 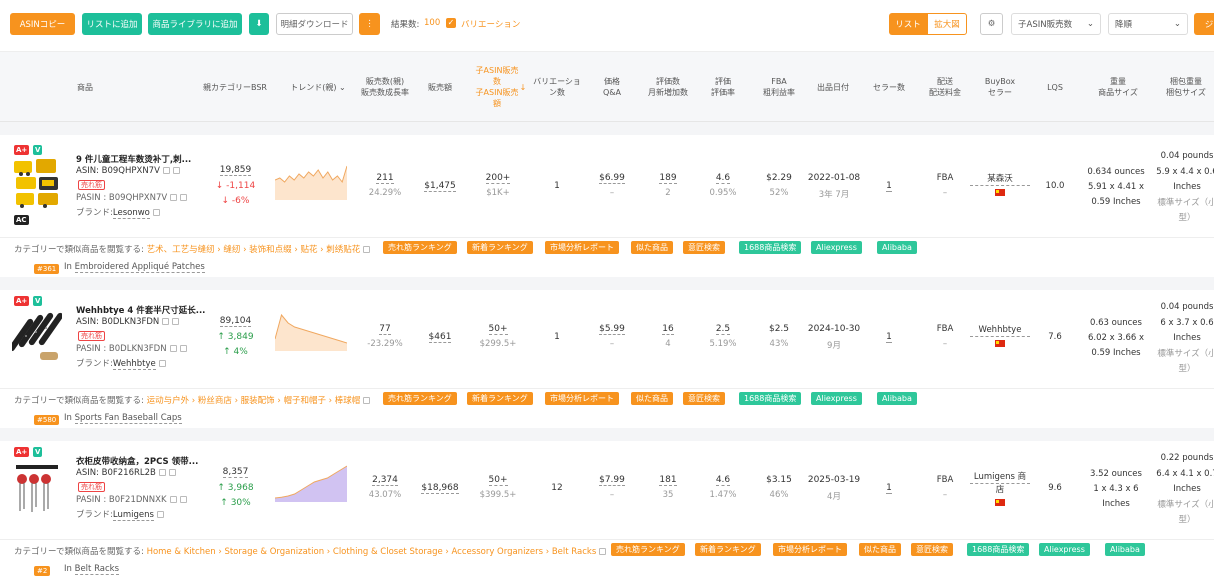 What do you see at coordinates (235, 170) in the screenshot?
I see `bsr-value: 19,859` at bounding box center [235, 170].